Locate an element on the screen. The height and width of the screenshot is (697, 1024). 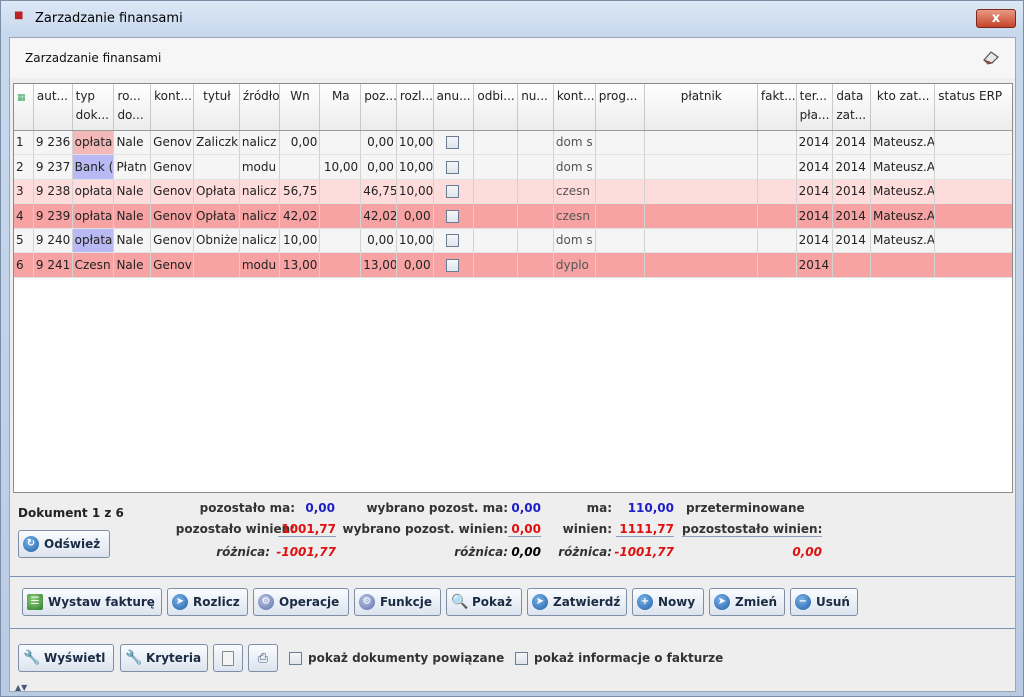
table-cell-ro: Nale is located at coordinates (132, 240).